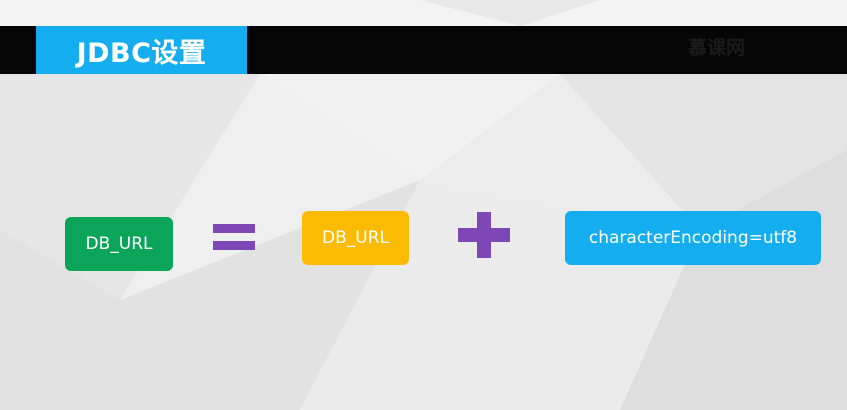  I want to click on corner-watermark: 慕课网, so click(717, 48).